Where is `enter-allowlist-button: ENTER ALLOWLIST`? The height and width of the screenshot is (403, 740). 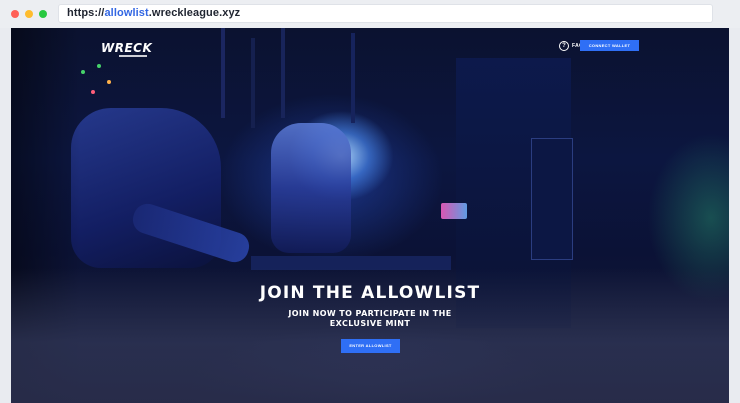
enter-allowlist-button: ENTER ALLOWLIST is located at coordinates (370, 346).